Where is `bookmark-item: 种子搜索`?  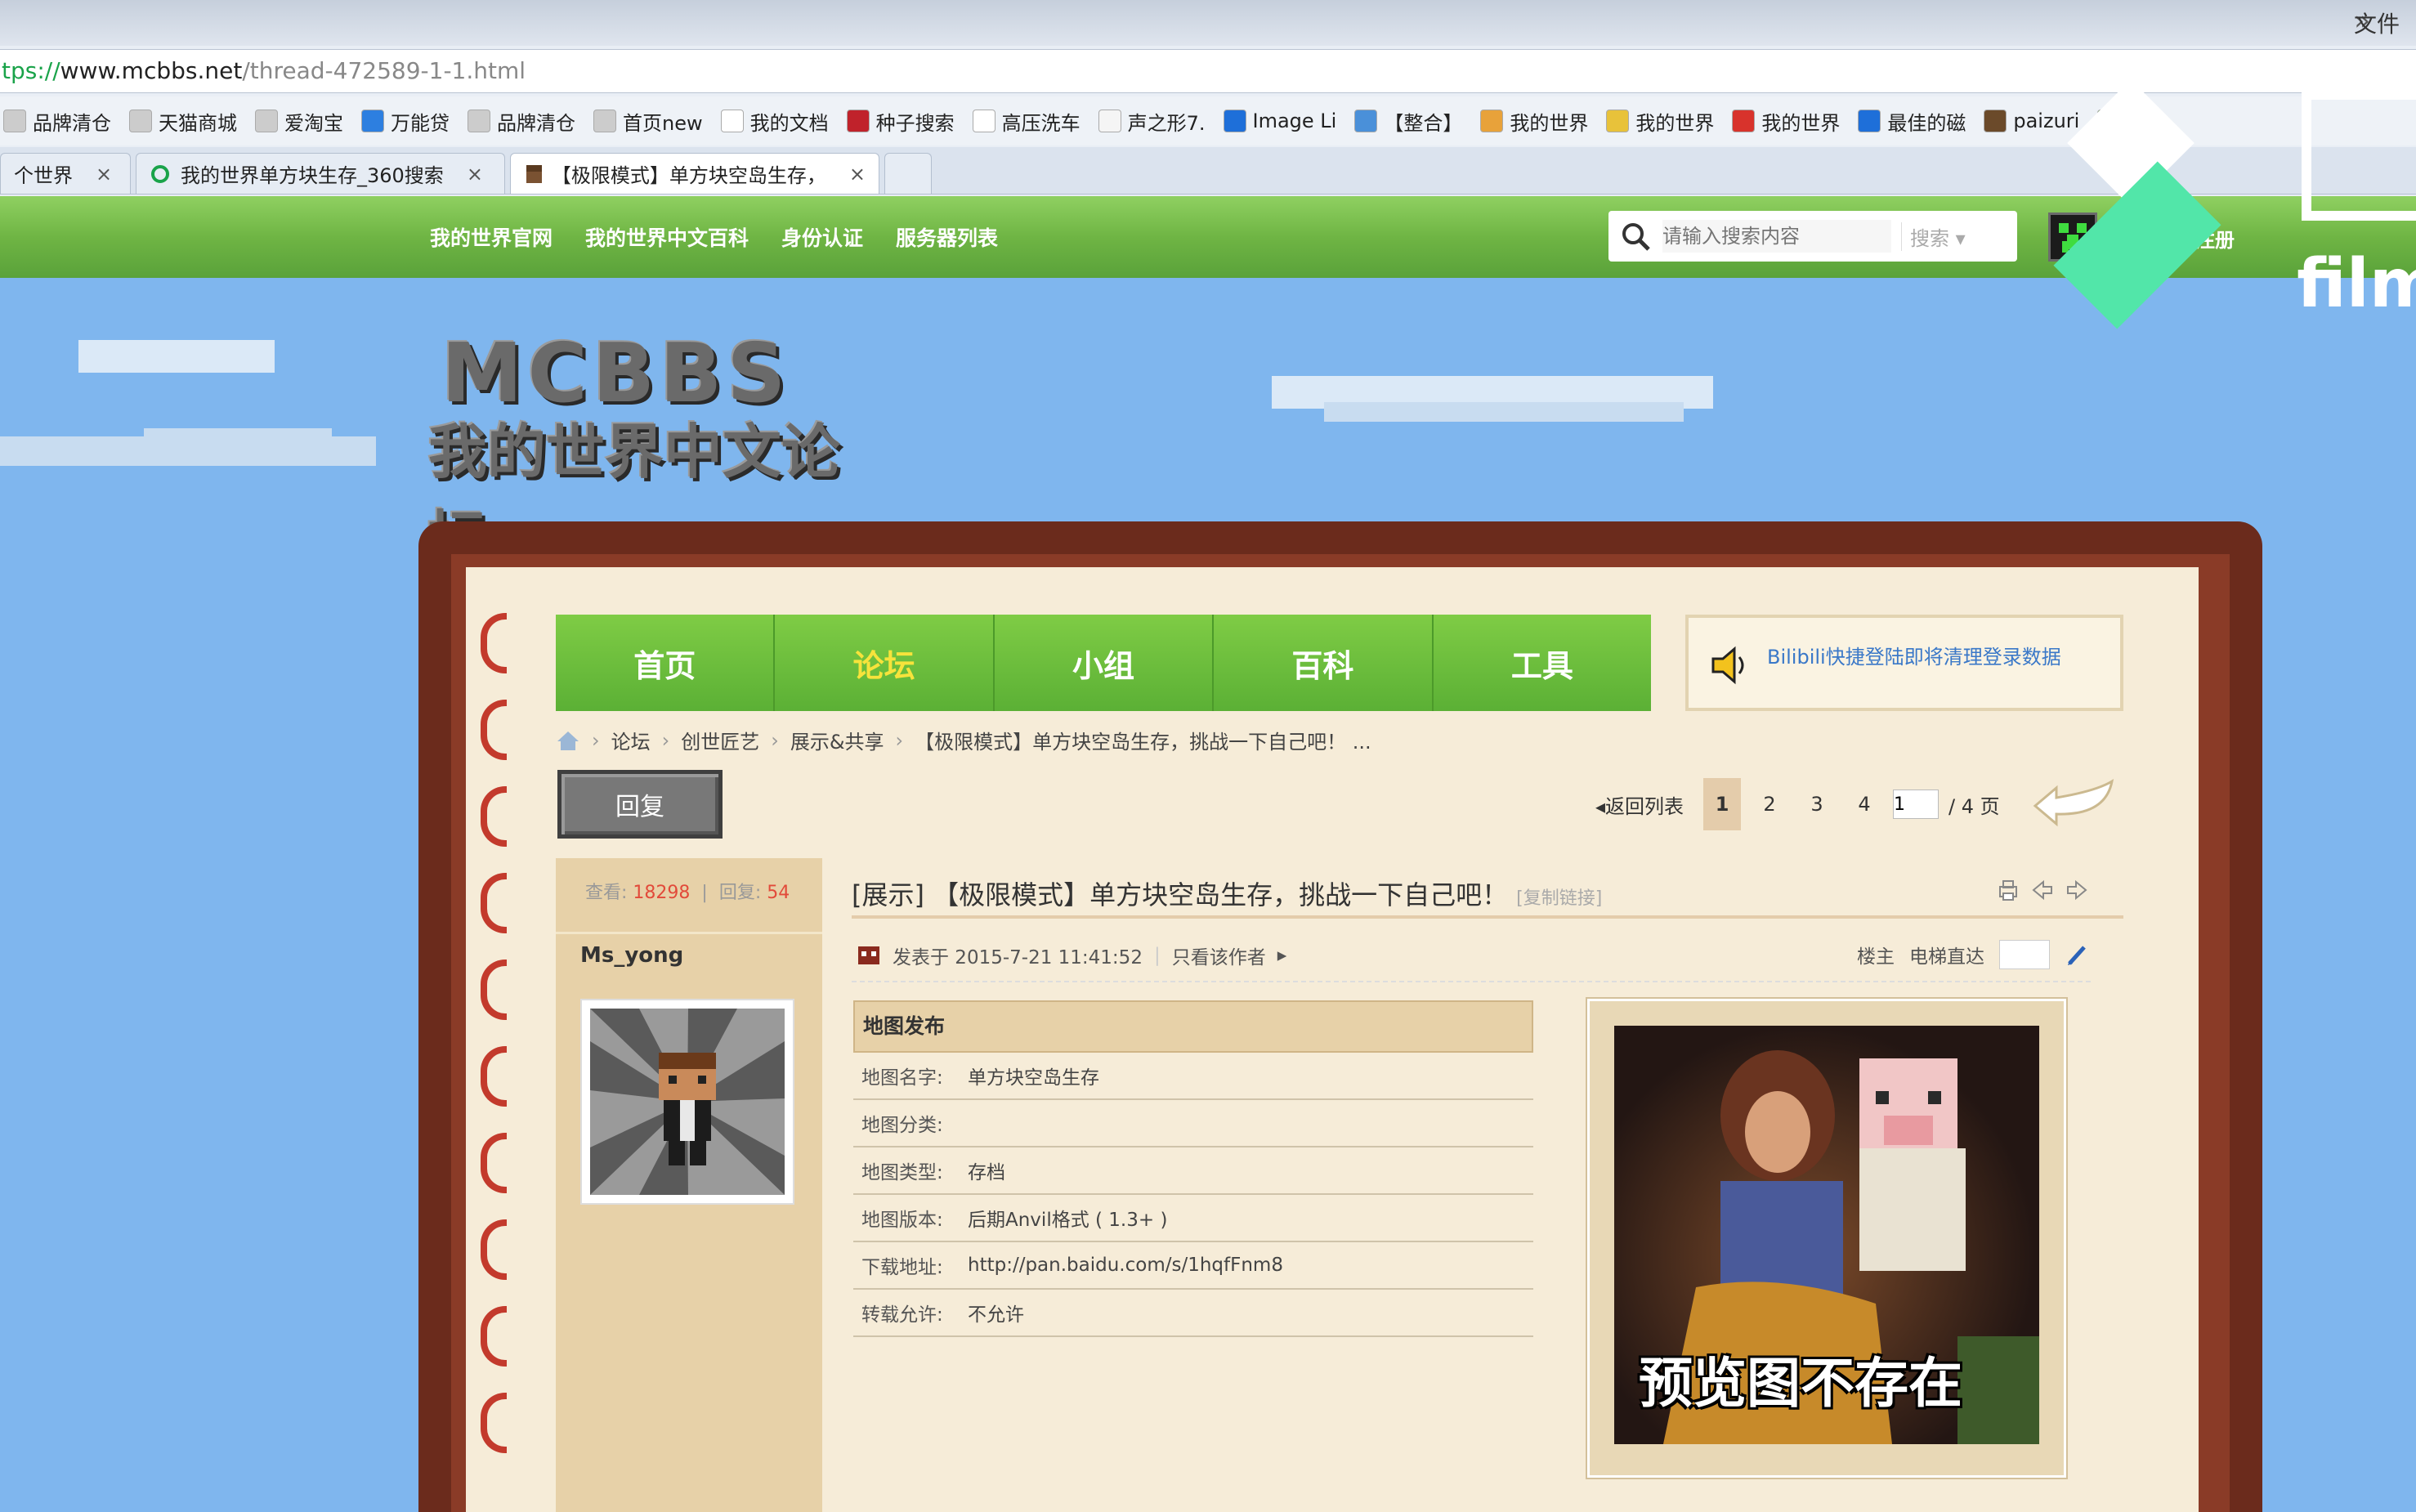
bookmark-item: 种子搜索 is located at coordinates (900, 121).